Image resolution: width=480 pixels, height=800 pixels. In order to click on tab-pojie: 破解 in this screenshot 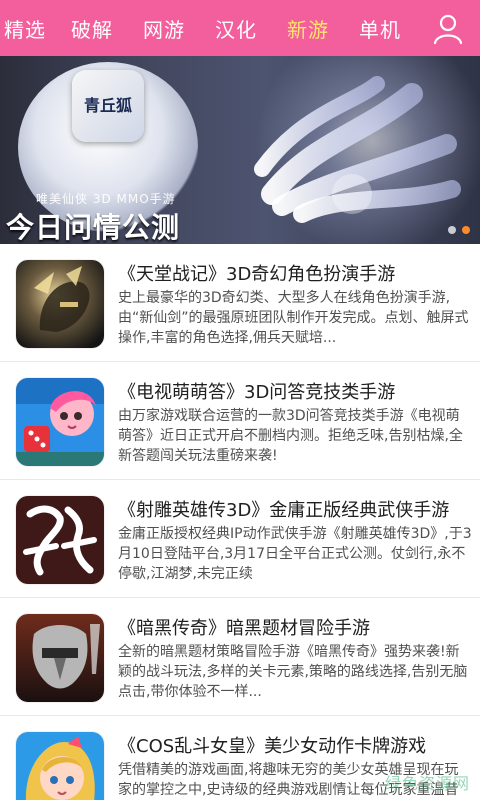, I will do `click(92, 28)`.